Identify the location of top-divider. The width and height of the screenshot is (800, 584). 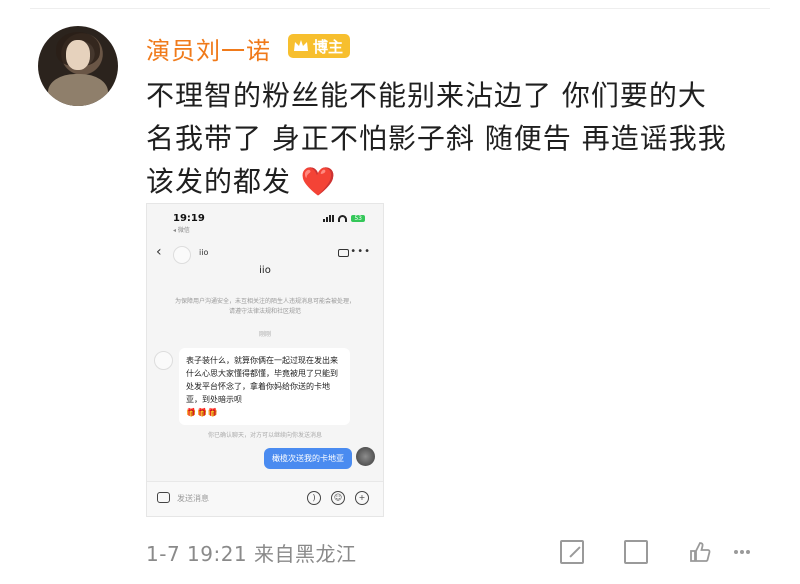
(400, 8).